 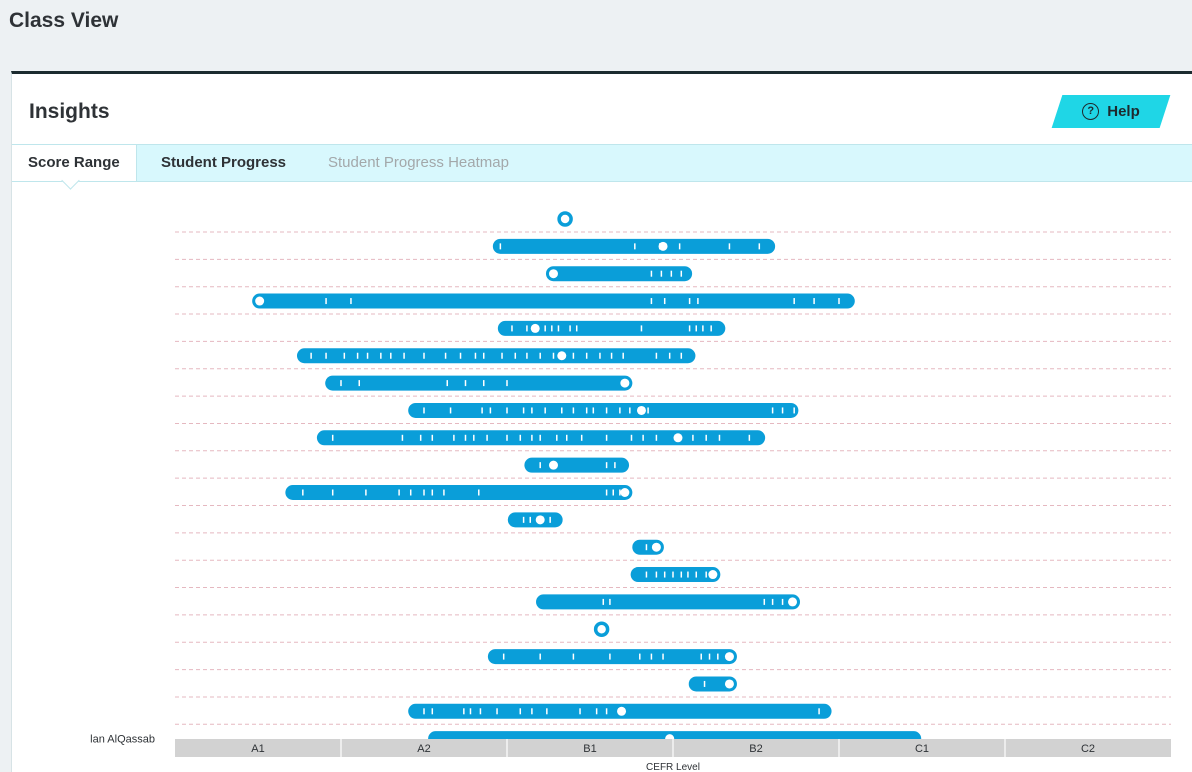 I want to click on student-name: lan AlQassab, so click(x=122, y=740).